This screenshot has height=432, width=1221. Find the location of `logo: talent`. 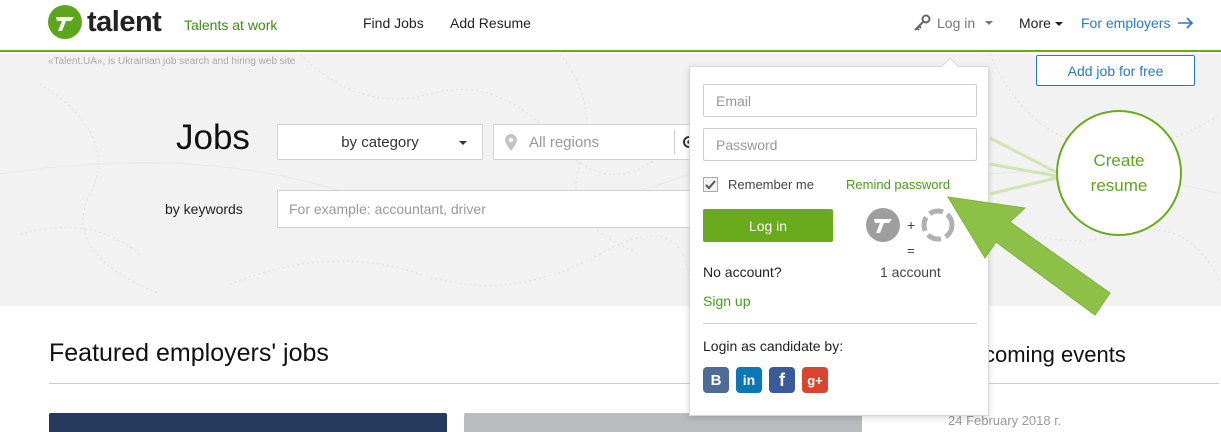

logo: talent is located at coordinates (105, 22).